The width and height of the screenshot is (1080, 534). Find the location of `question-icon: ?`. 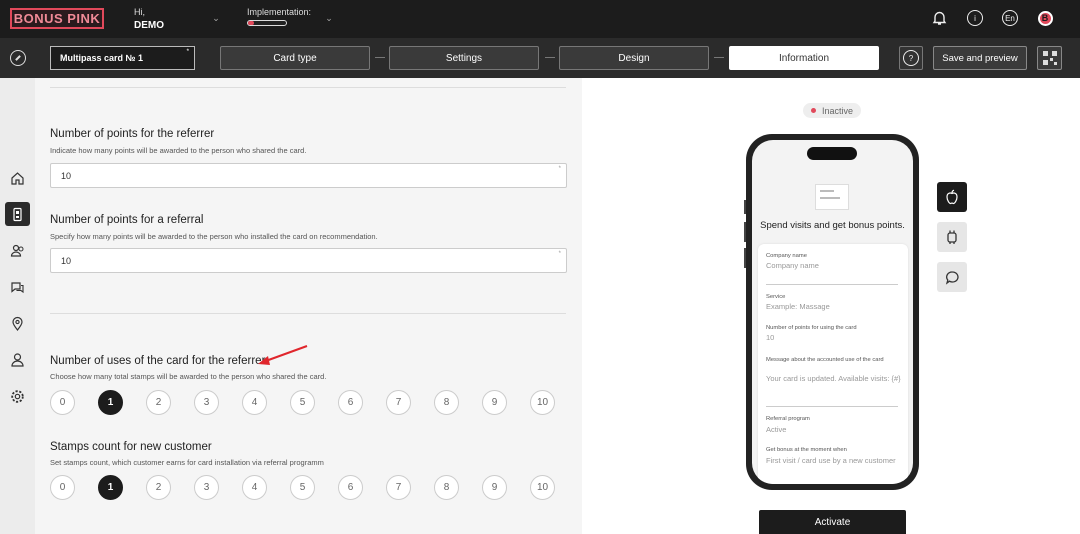

question-icon: ? is located at coordinates (911, 58).